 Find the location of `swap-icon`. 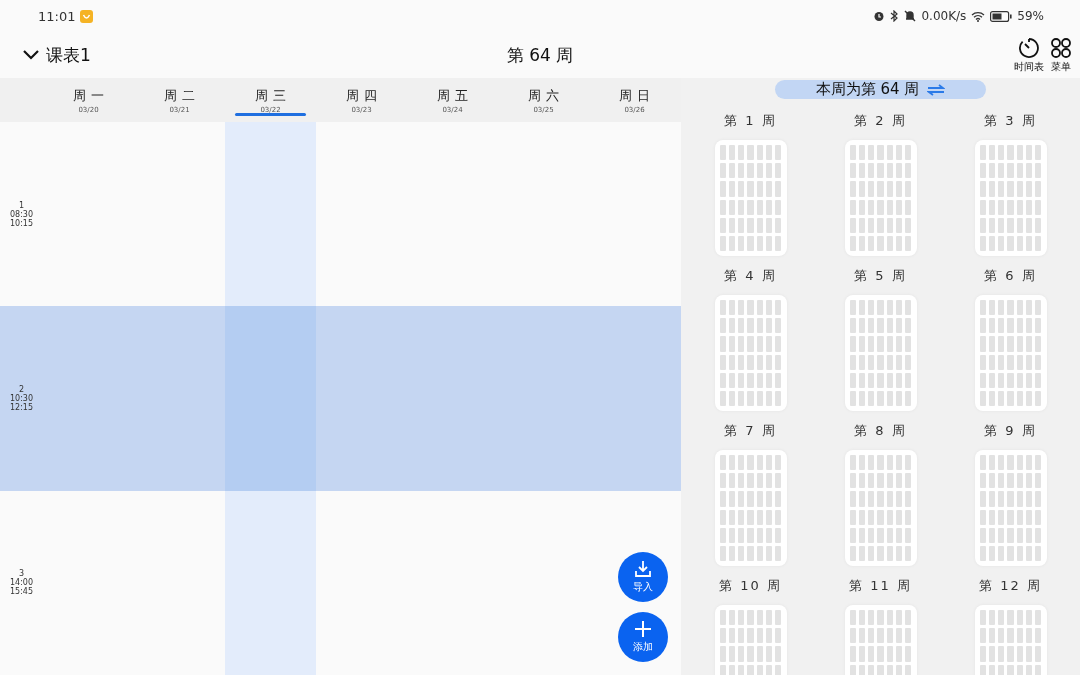

swap-icon is located at coordinates (936, 89).